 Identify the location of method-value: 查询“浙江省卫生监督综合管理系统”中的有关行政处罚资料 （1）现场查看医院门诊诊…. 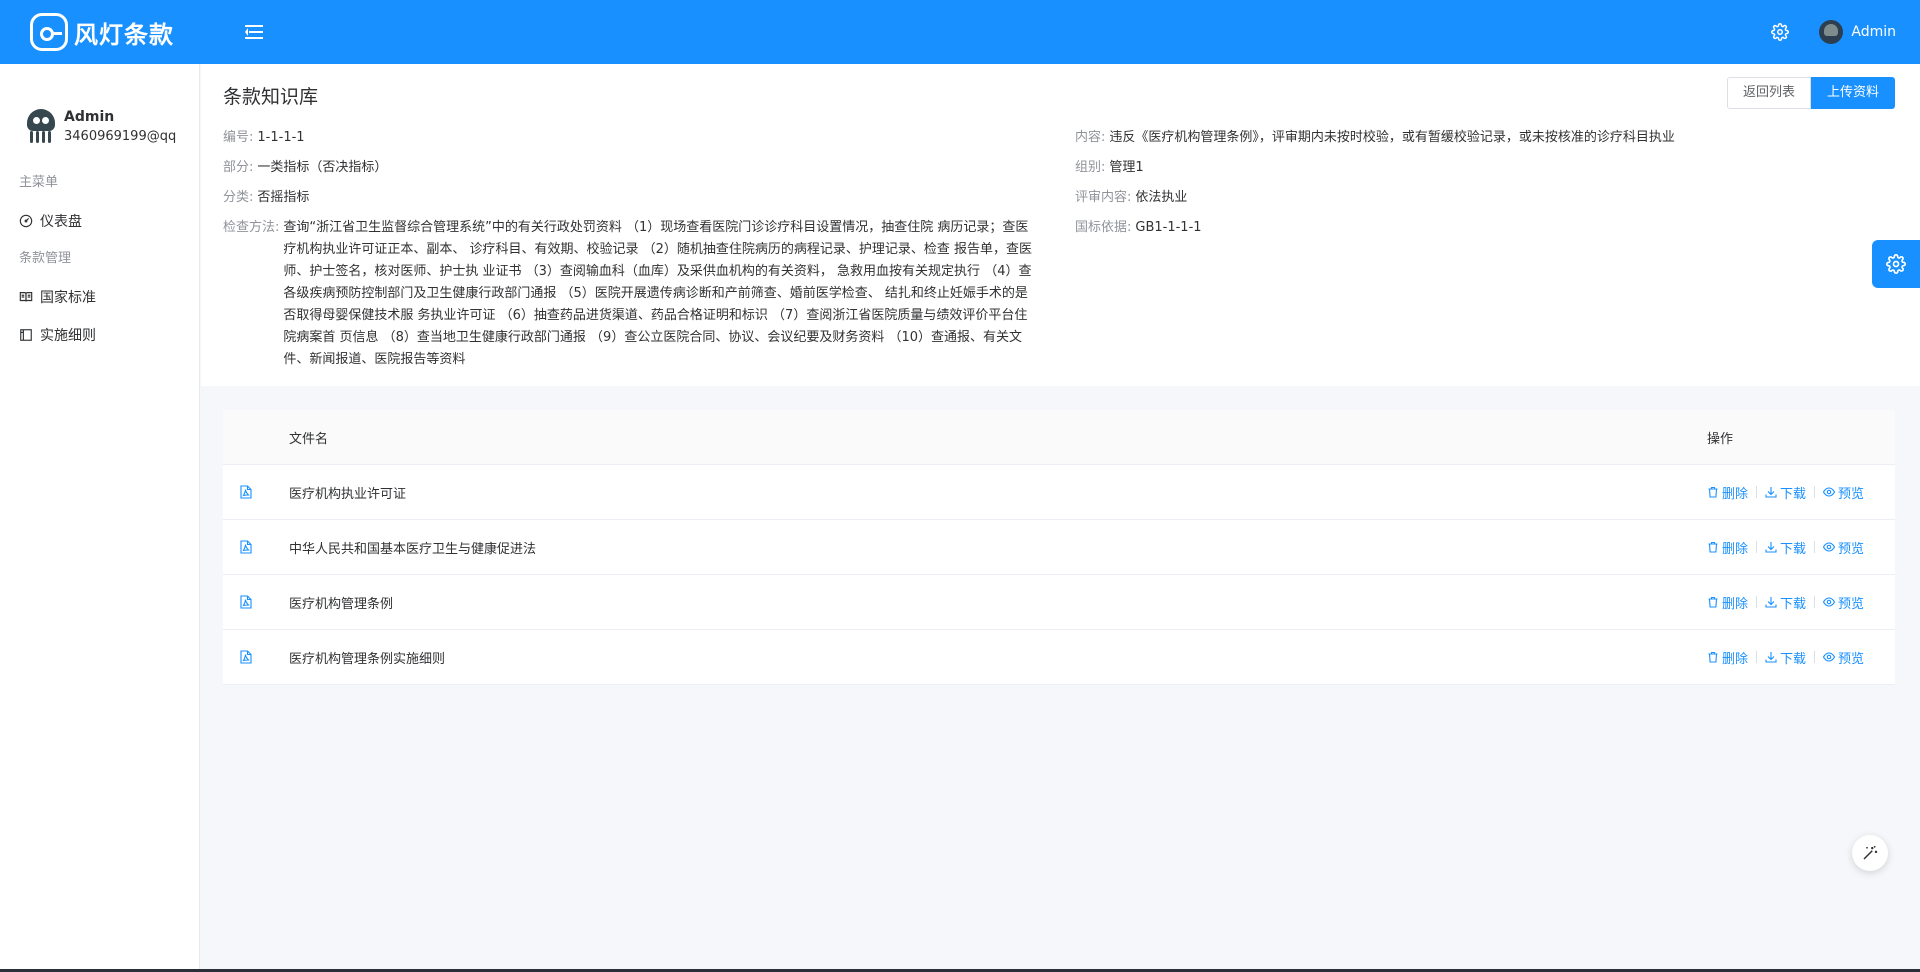
(658, 293).